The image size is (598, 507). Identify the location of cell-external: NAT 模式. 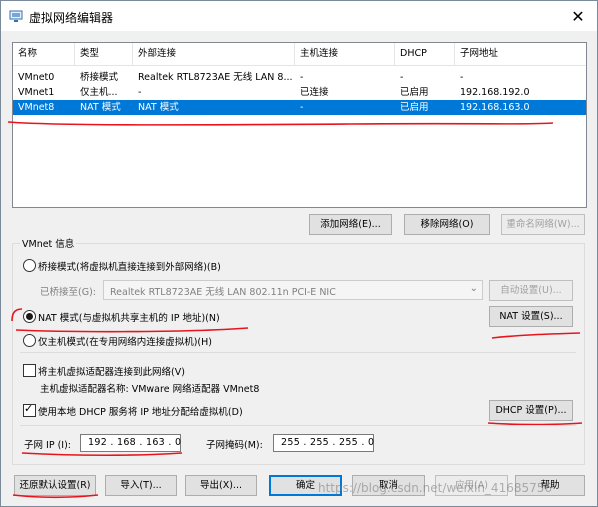
(158, 107).